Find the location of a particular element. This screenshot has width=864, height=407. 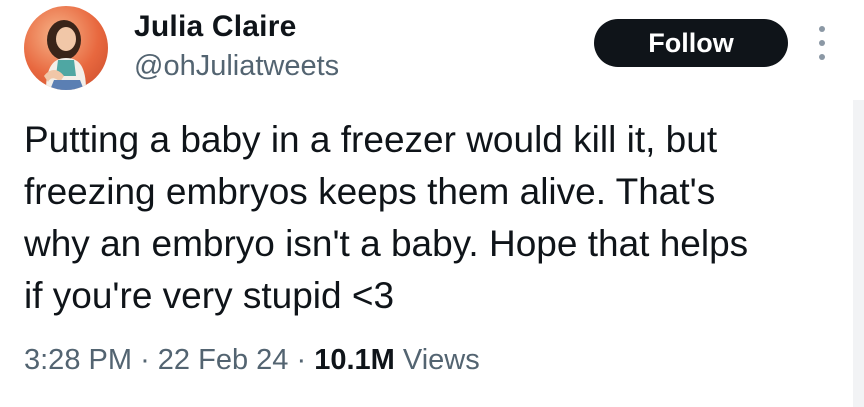

views-label: Views is located at coordinates (441, 360).